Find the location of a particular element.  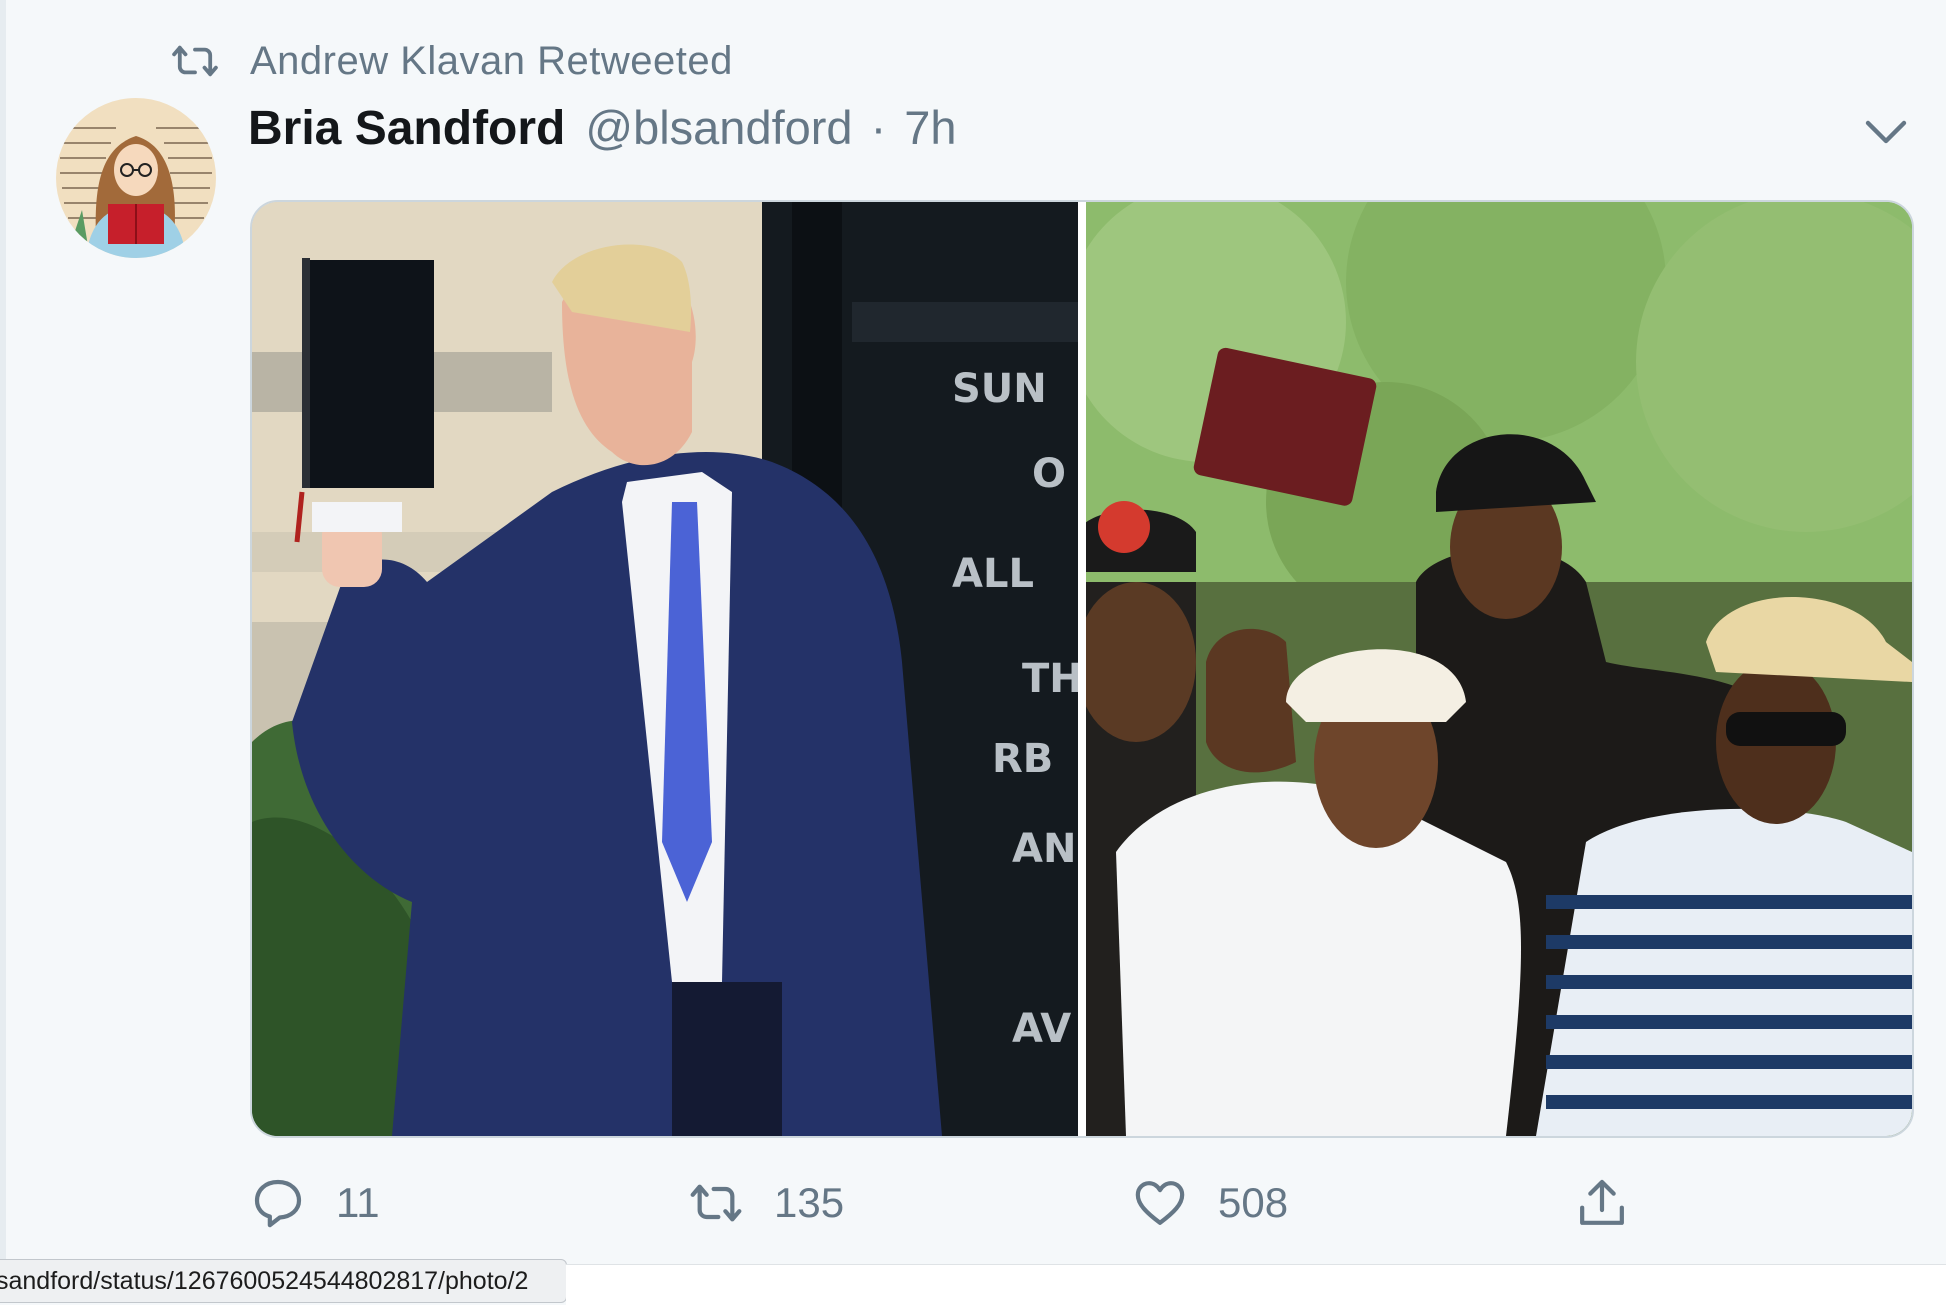

svg-text: SUN is located at coordinates (999, 389).